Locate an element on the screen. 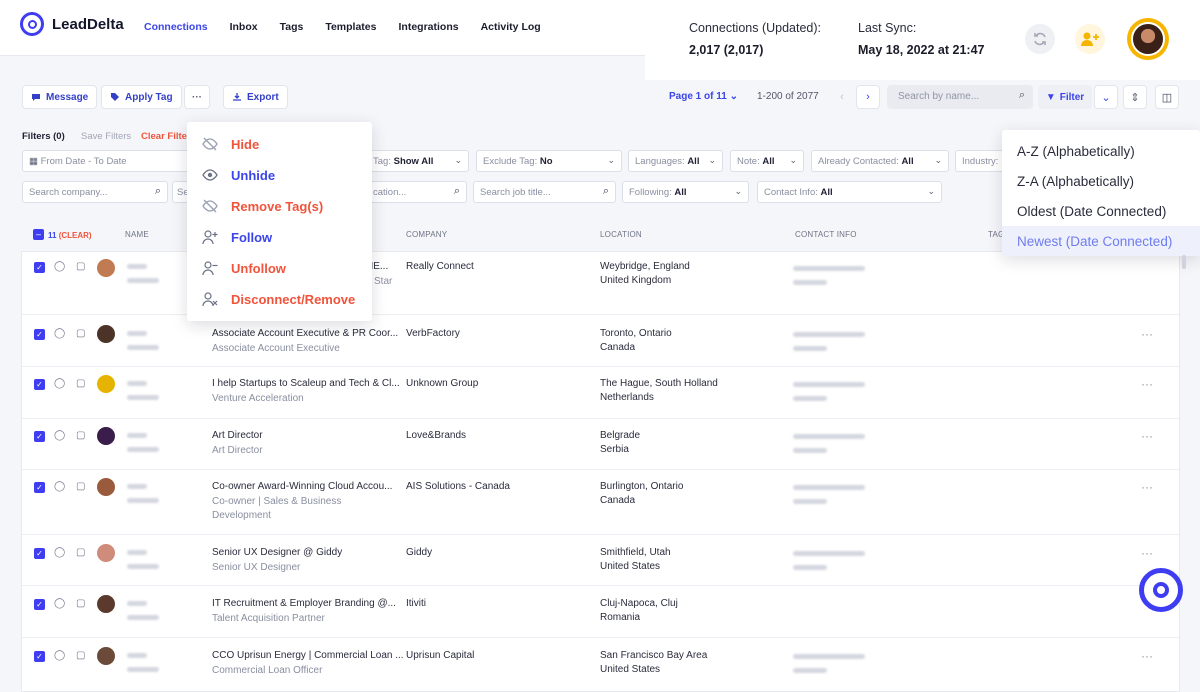 This screenshot has width=1200, height=692. page-selector: Page 1 of 11 ⌄ is located at coordinates (703, 96).